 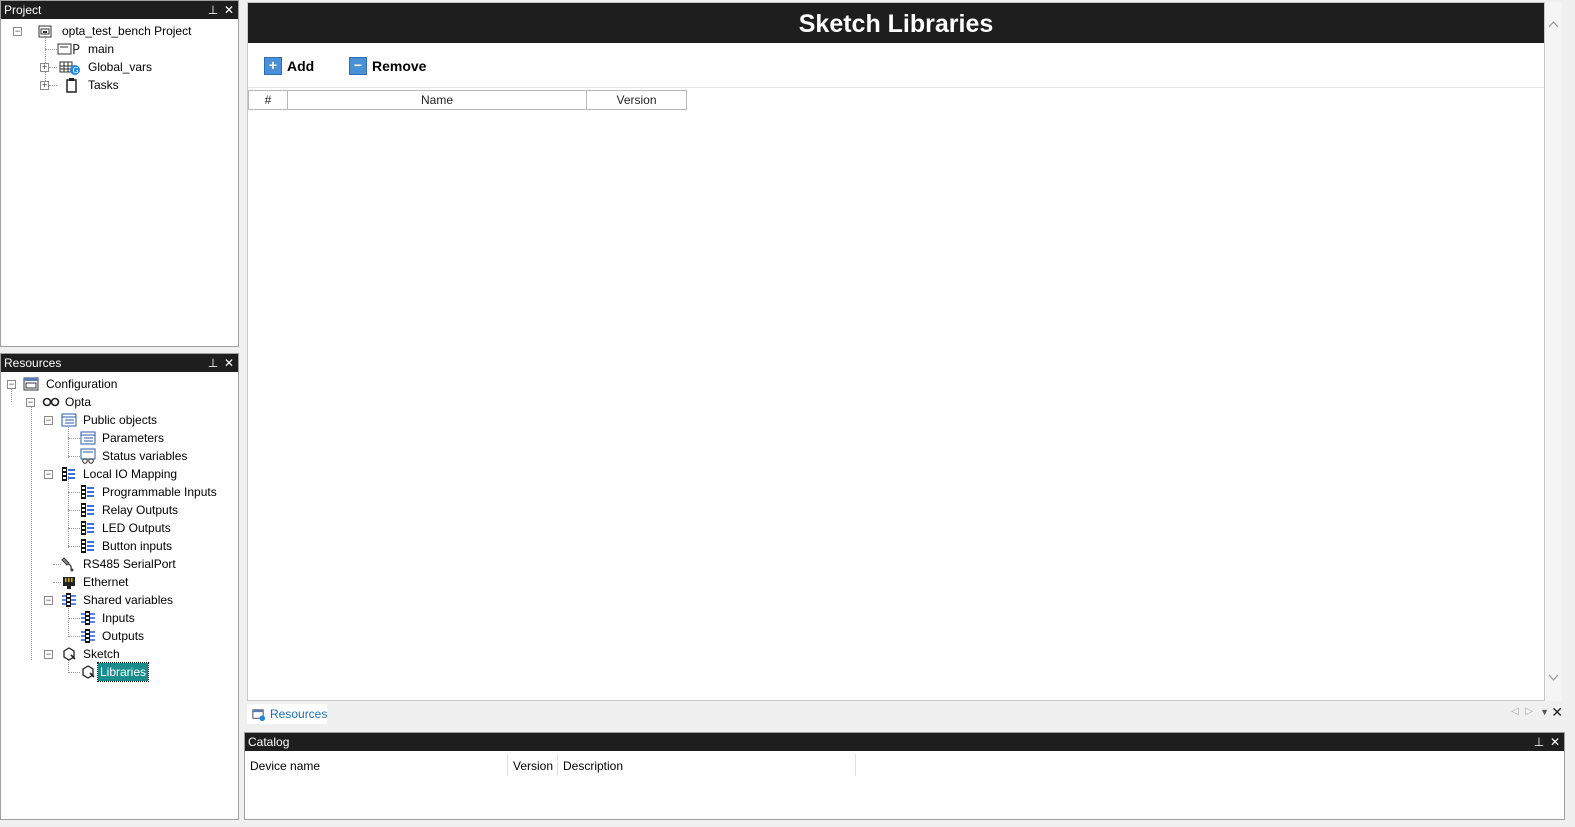 I want to click on tree-item-outputs: Outputs, so click(x=116, y=636).